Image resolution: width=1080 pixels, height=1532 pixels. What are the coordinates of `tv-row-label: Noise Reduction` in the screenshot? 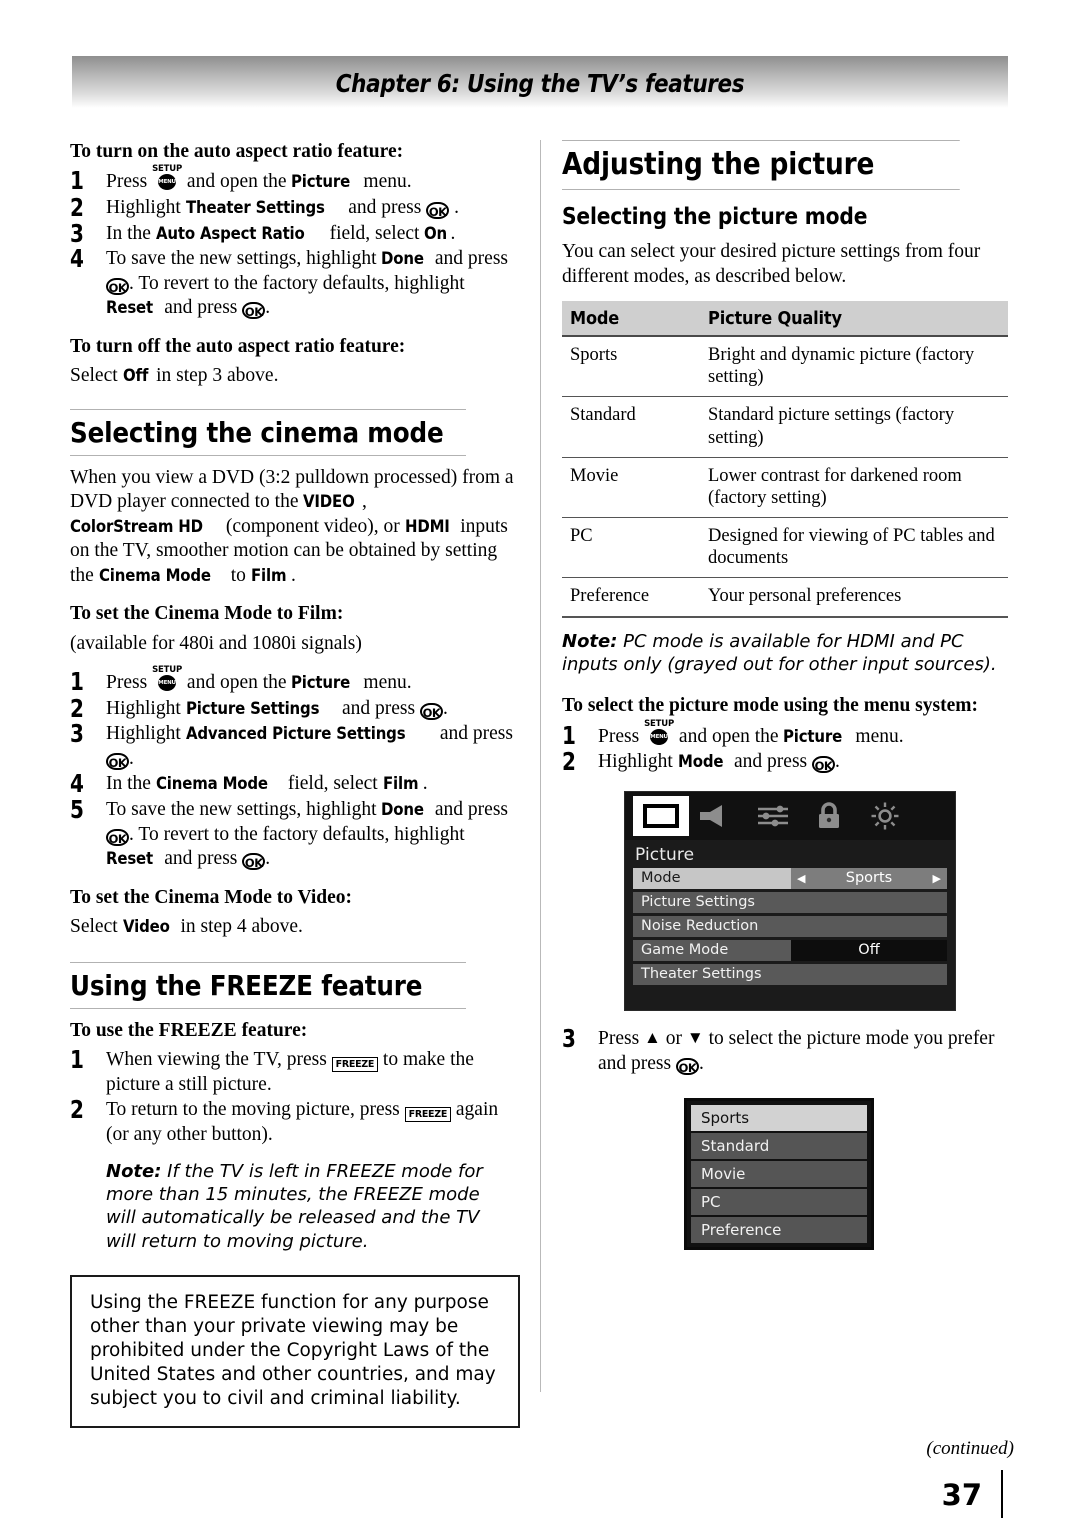 It's located at (790, 926).